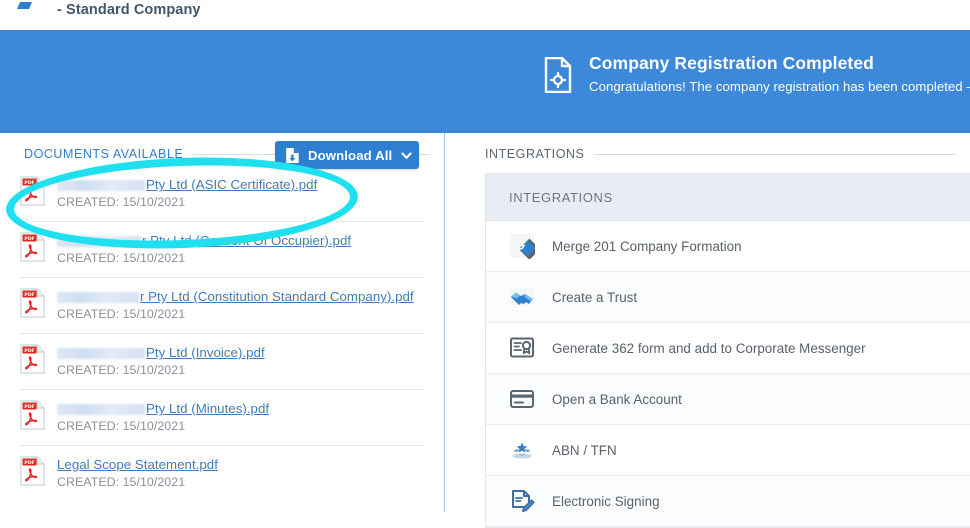 The width and height of the screenshot is (970, 528). Describe the element at coordinates (558, 75) in the screenshot. I see `document-gear-icon` at that location.